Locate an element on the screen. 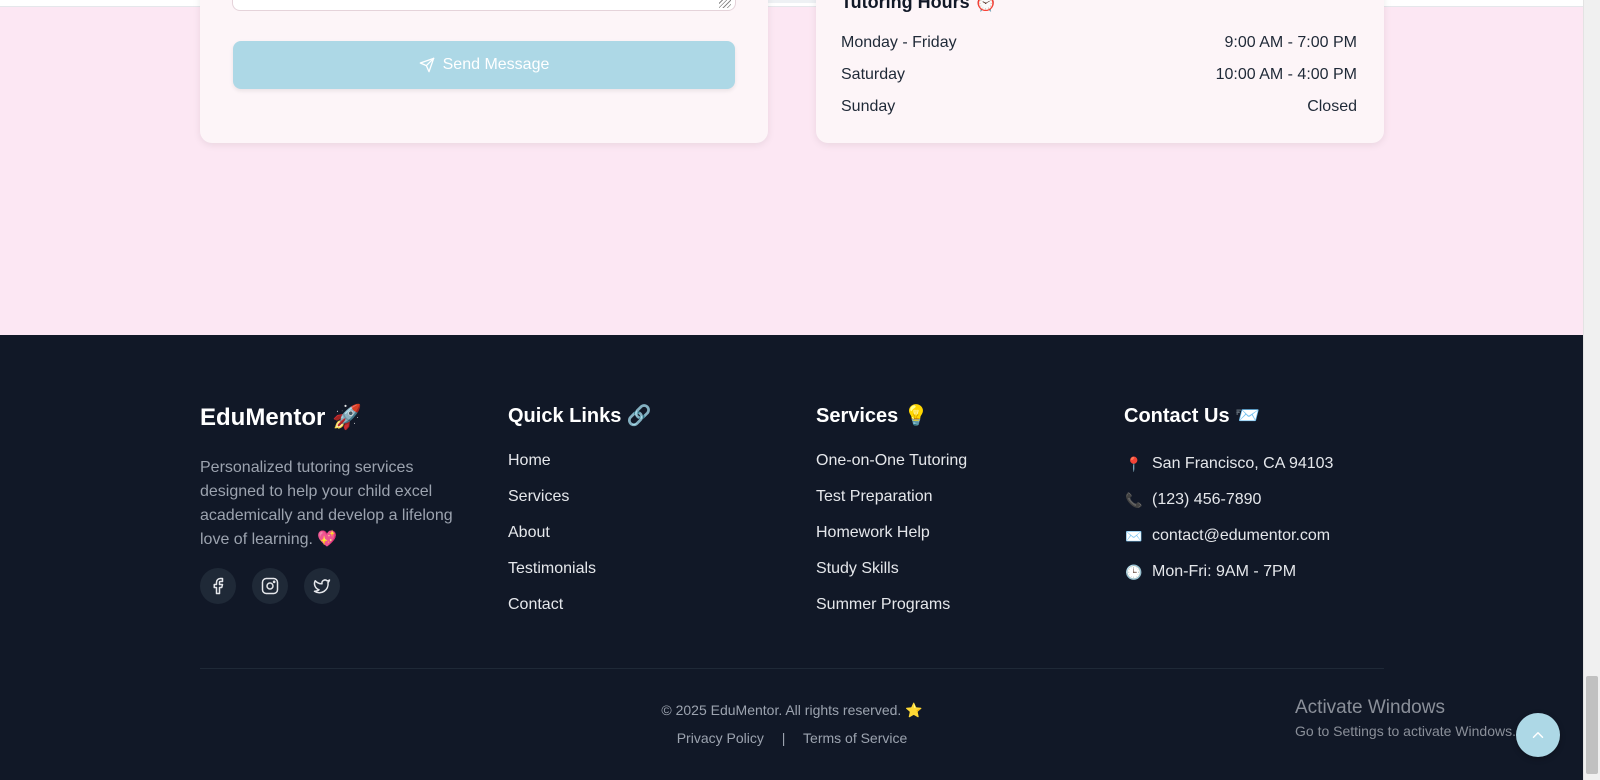  clock-icon: 🕒 is located at coordinates (1134, 571).